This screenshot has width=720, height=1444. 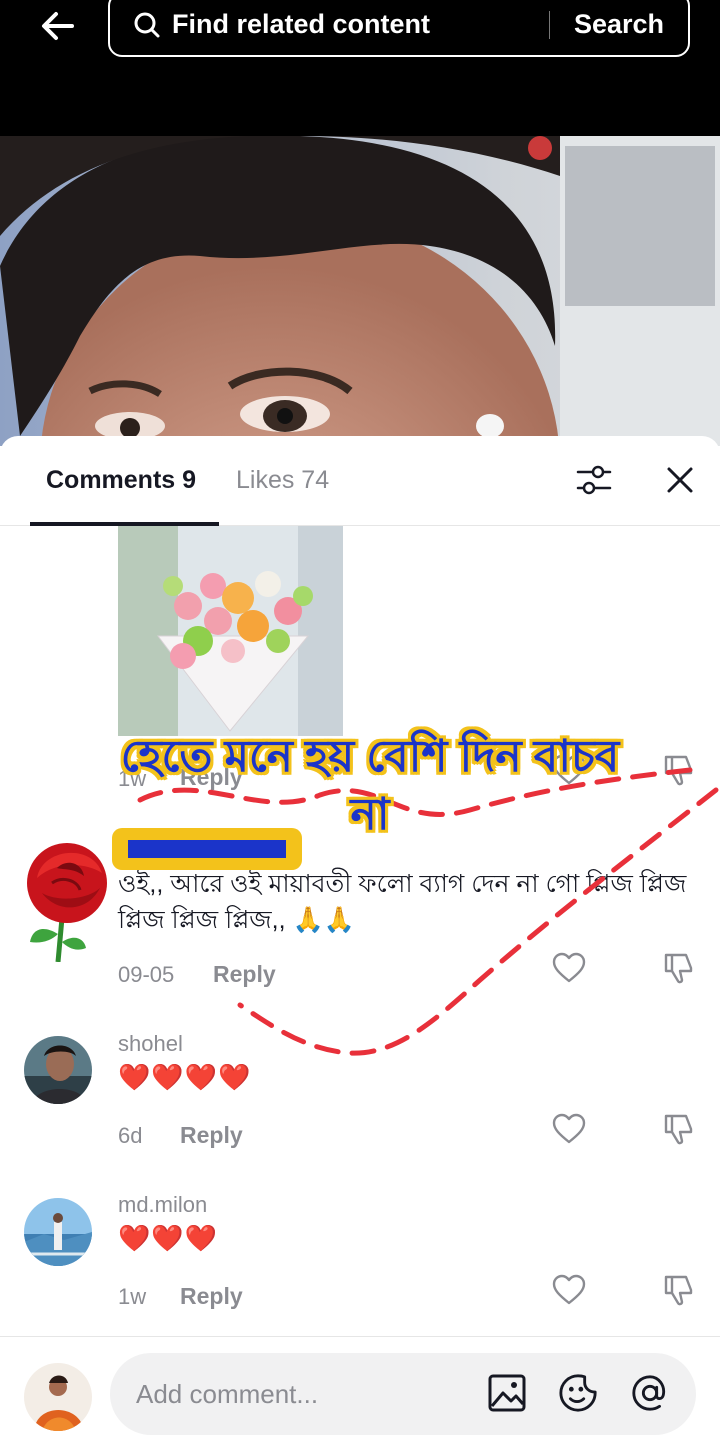 I want to click on emoji-icon, so click(x=578, y=1393).